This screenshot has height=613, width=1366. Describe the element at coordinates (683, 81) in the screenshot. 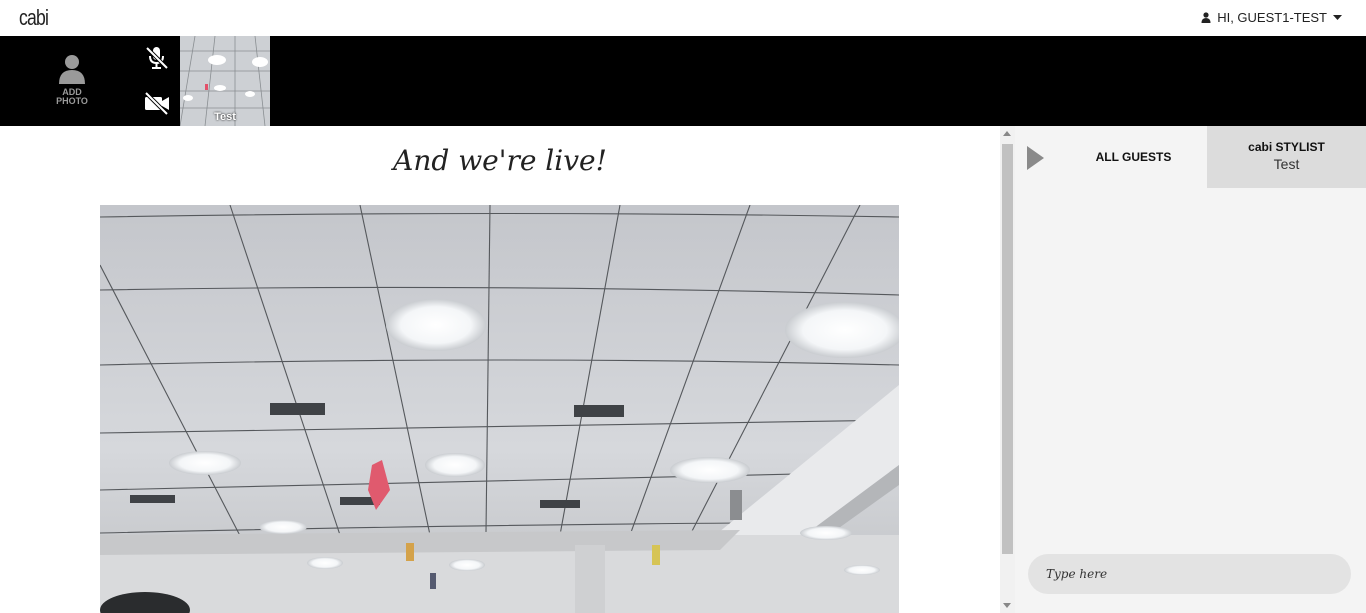

I see `participant-strip: ADD PHOTO Test` at that location.